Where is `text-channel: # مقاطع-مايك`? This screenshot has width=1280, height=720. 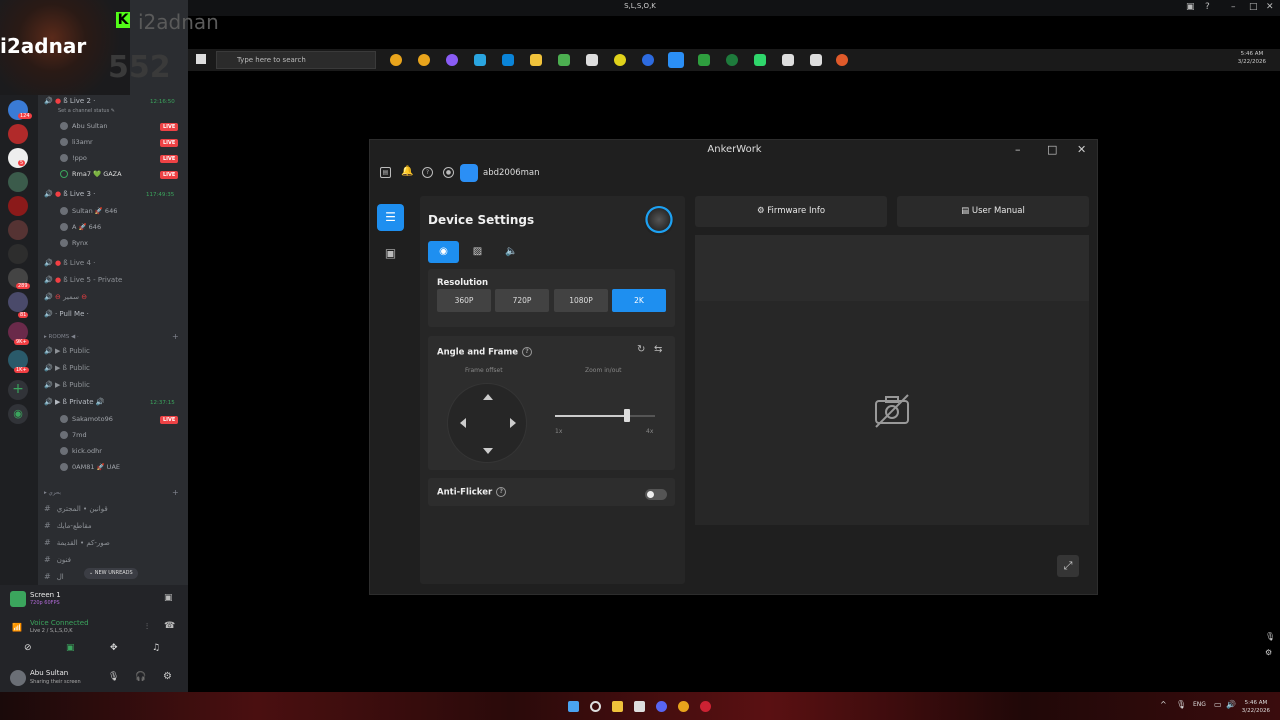
text-channel: # مقاطع-مايك is located at coordinates (68, 525).